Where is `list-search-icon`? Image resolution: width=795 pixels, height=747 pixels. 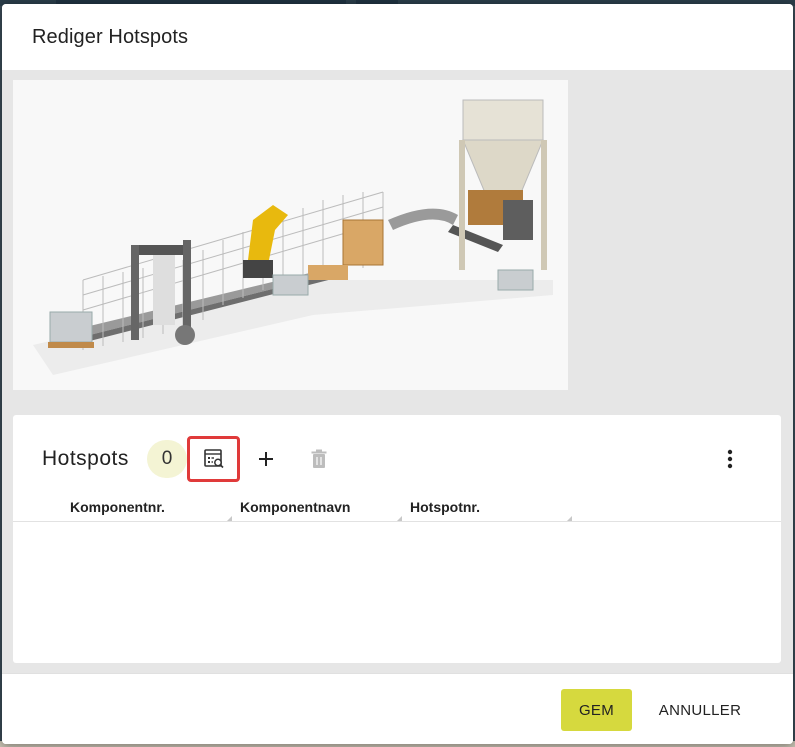
list-search-icon is located at coordinates (213, 459).